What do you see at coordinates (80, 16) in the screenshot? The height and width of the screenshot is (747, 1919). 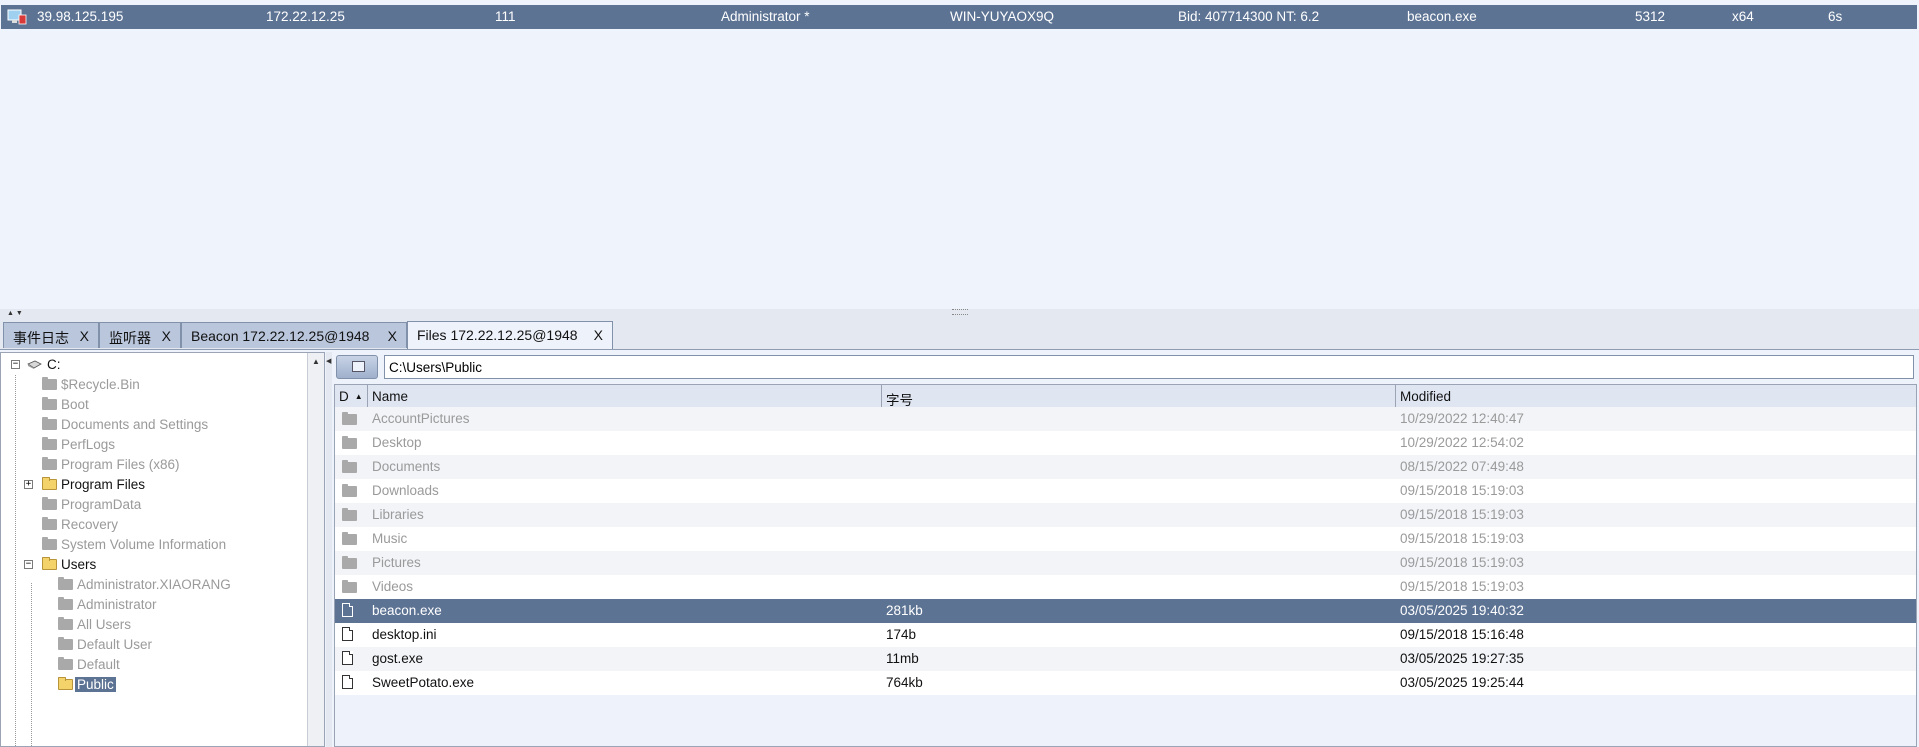 I see `session-external-ip: 39.98.125.195` at bounding box center [80, 16].